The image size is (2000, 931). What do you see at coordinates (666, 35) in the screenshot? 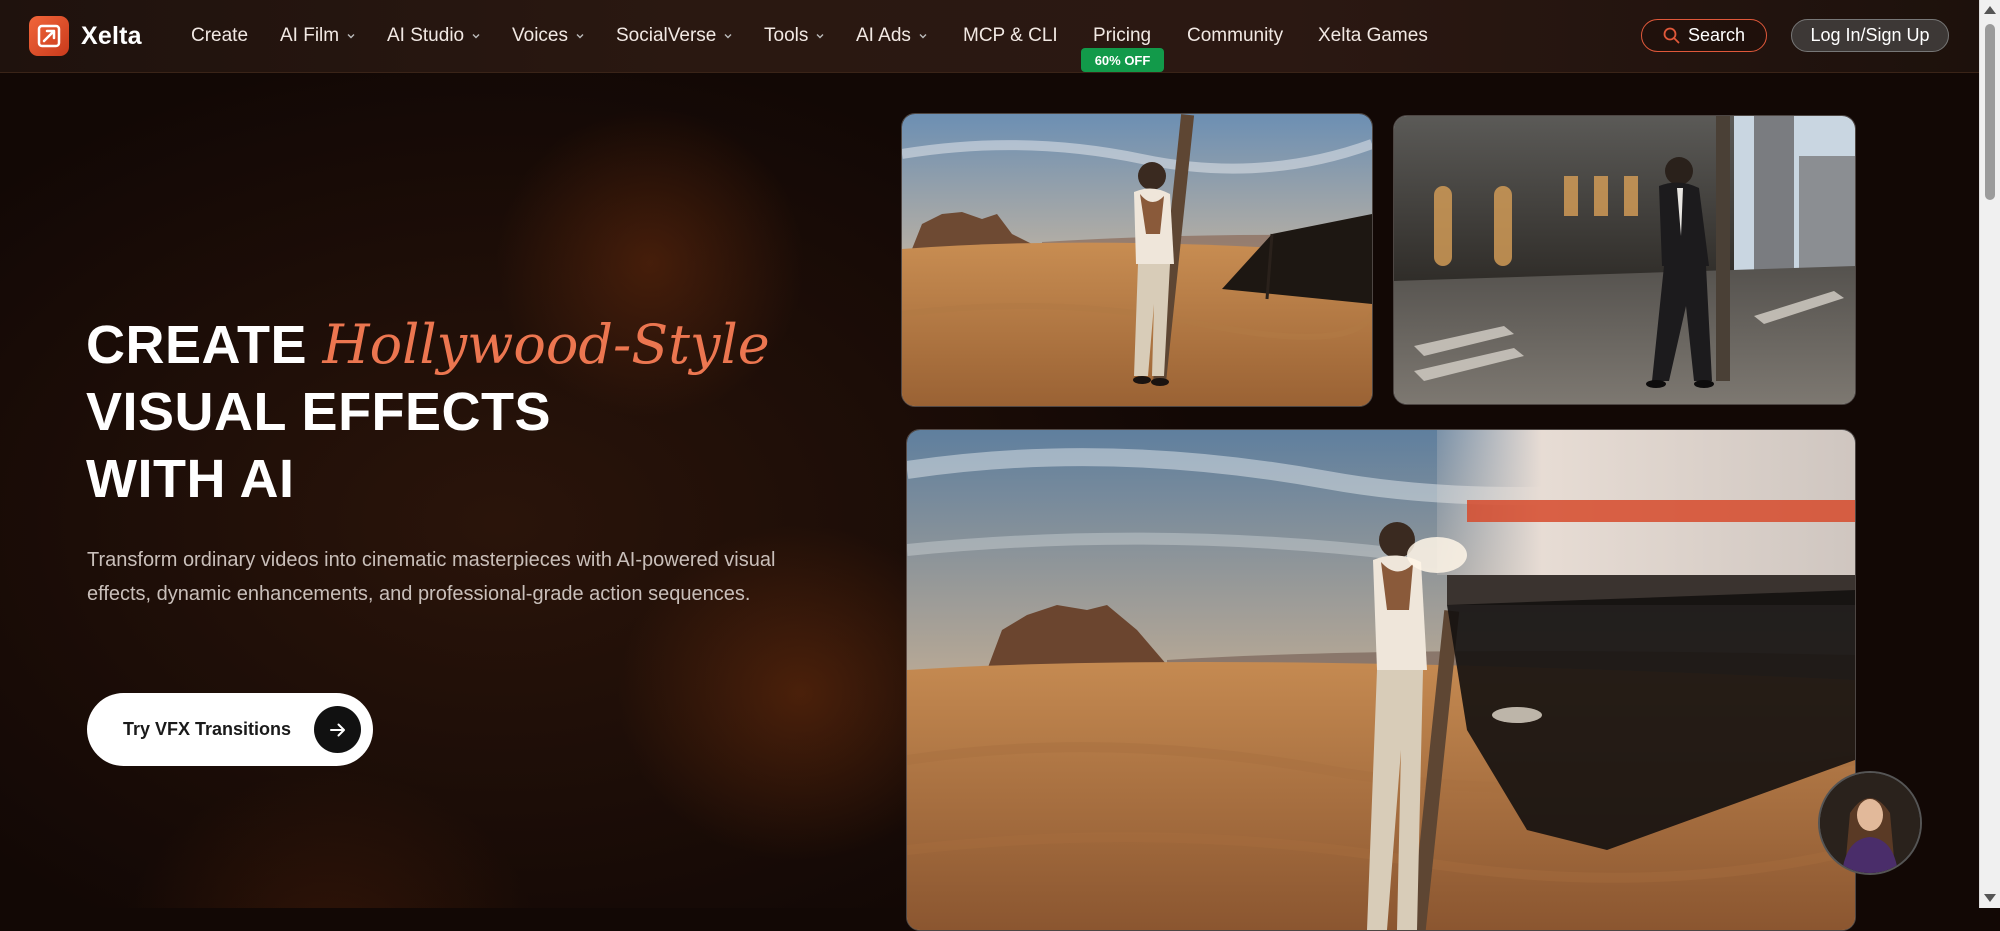
I see `nav-item-label: SocialVerse` at bounding box center [666, 35].